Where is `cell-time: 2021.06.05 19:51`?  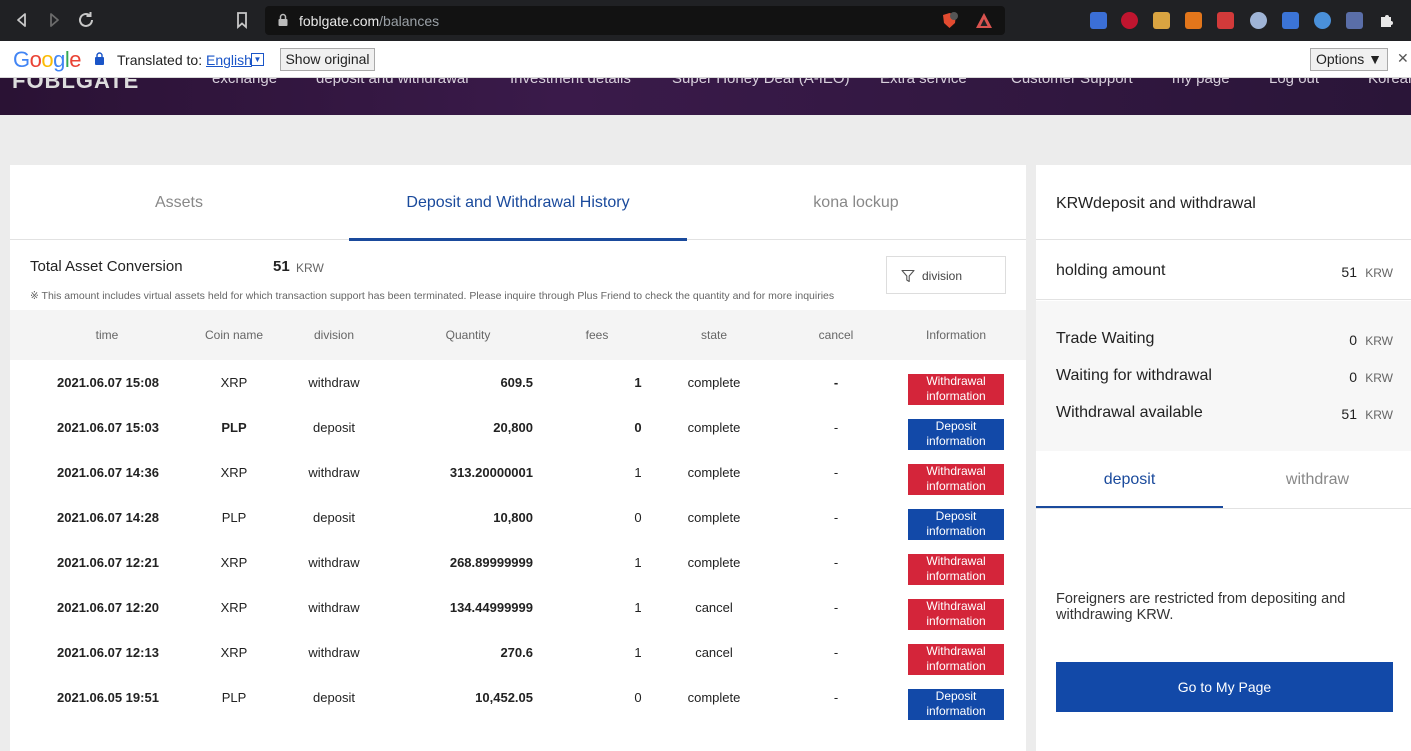
cell-time: 2021.06.05 19:51 is located at coordinates (108, 697).